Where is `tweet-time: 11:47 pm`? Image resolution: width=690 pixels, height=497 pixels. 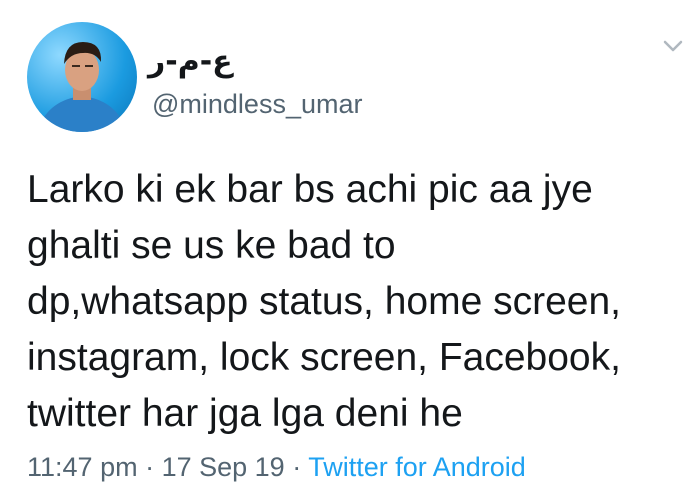 tweet-time: 11:47 pm is located at coordinates (82, 467).